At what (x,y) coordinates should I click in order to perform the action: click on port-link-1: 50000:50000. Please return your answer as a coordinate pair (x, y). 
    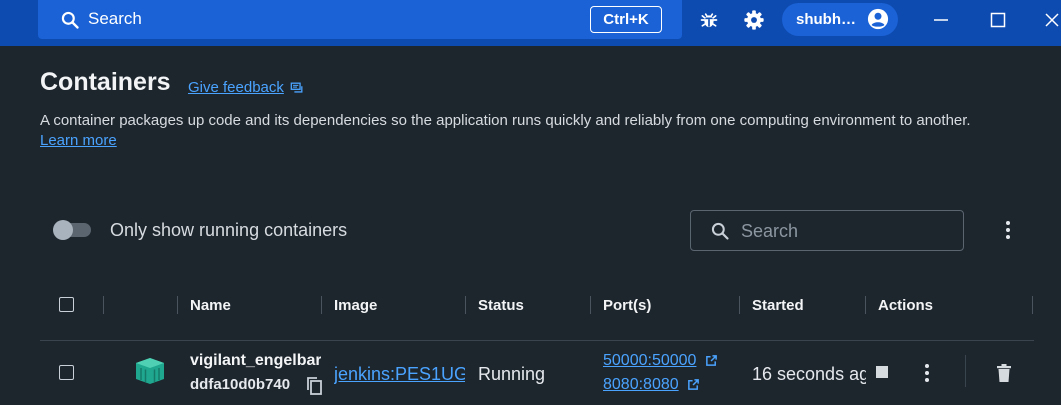
    Looking at the image, I should click on (660, 361).